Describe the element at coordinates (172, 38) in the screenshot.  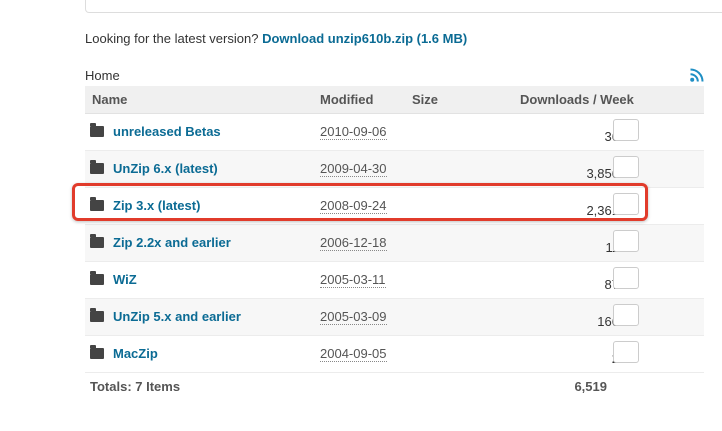
I see `latest-version-prefix: Looking for the latest version?` at that location.